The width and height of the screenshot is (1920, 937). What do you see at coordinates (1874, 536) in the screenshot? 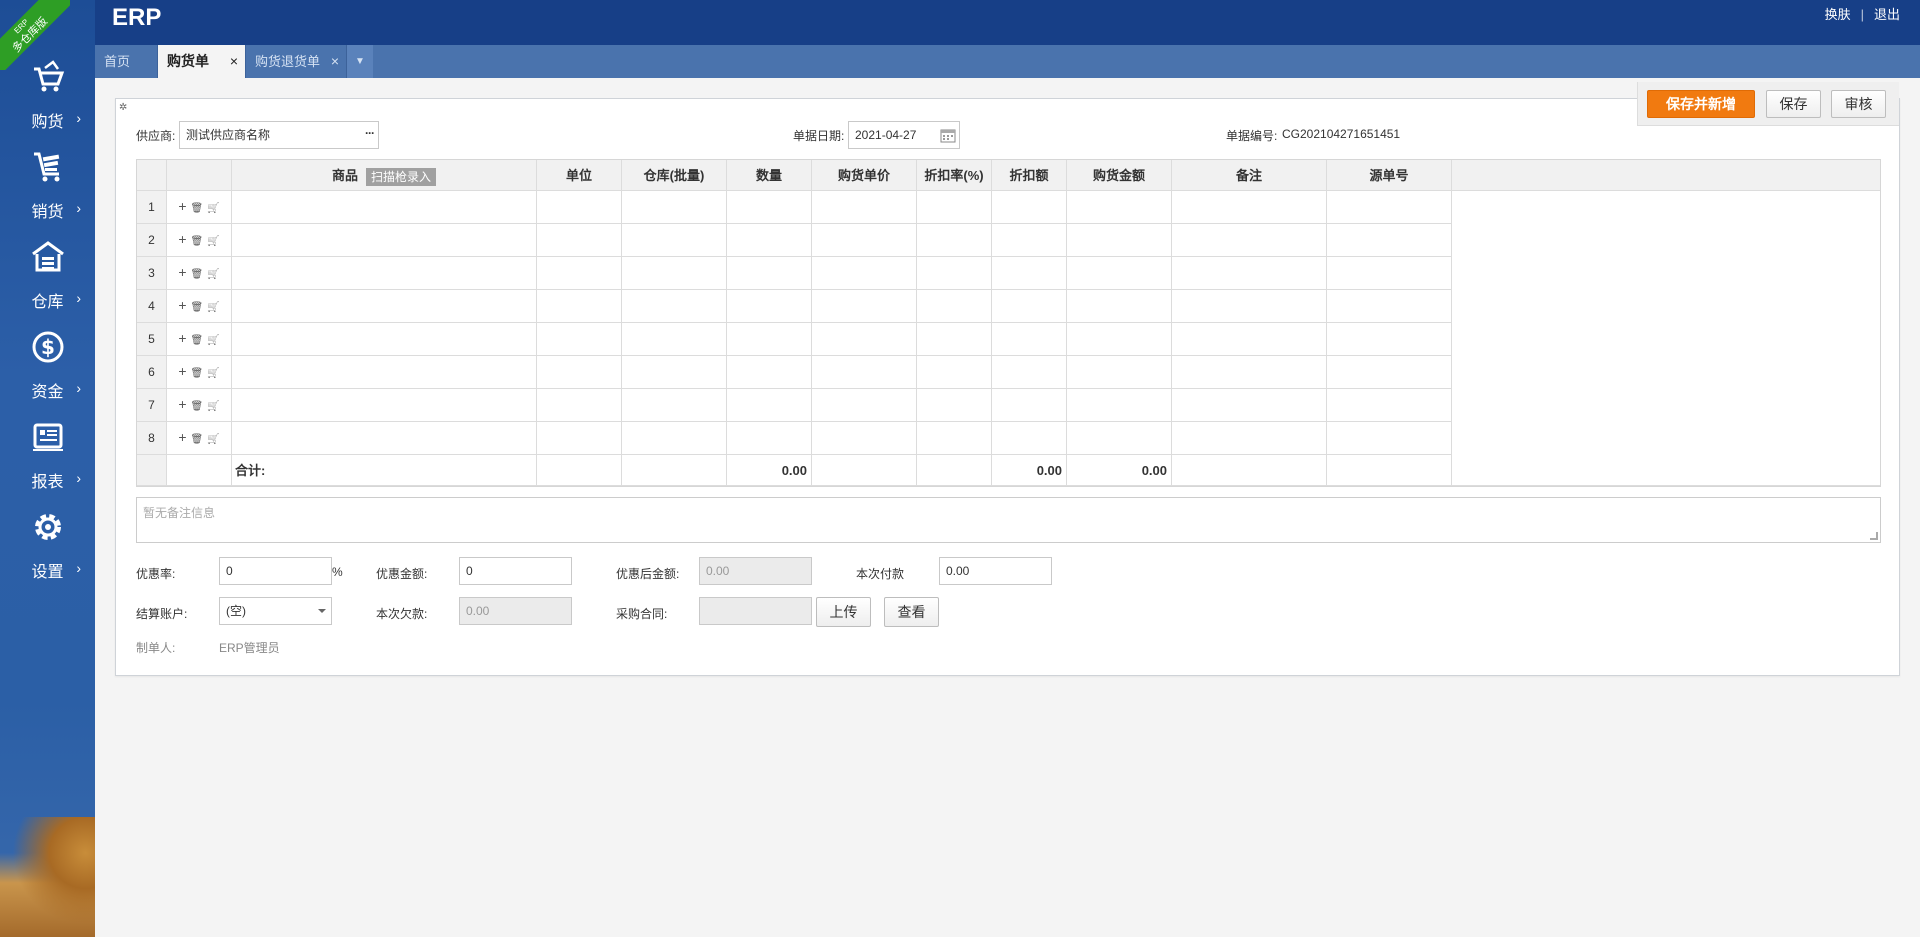
I see `resize-handle-icon` at bounding box center [1874, 536].